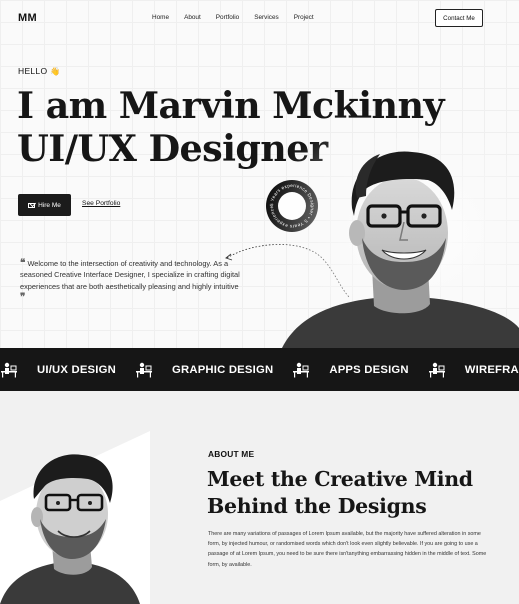  Describe the element at coordinates (491, 369) in the screenshot. I see `marquee-item-wireframe: WIREFRAME` at that location.